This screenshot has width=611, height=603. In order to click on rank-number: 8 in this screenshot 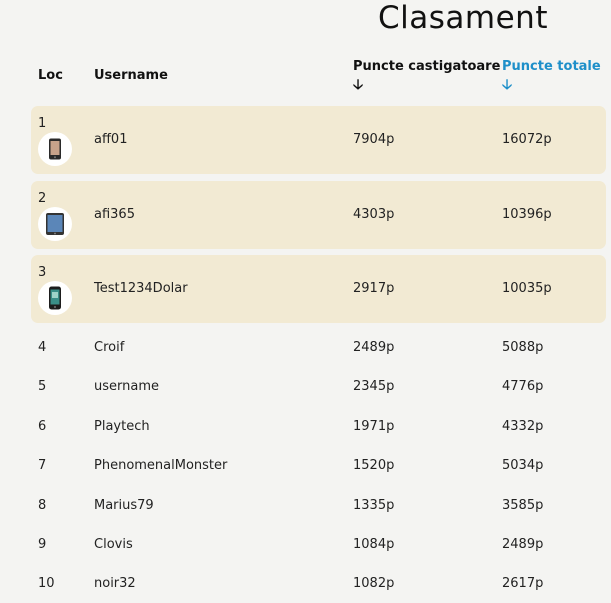, I will do `click(42, 505)`.